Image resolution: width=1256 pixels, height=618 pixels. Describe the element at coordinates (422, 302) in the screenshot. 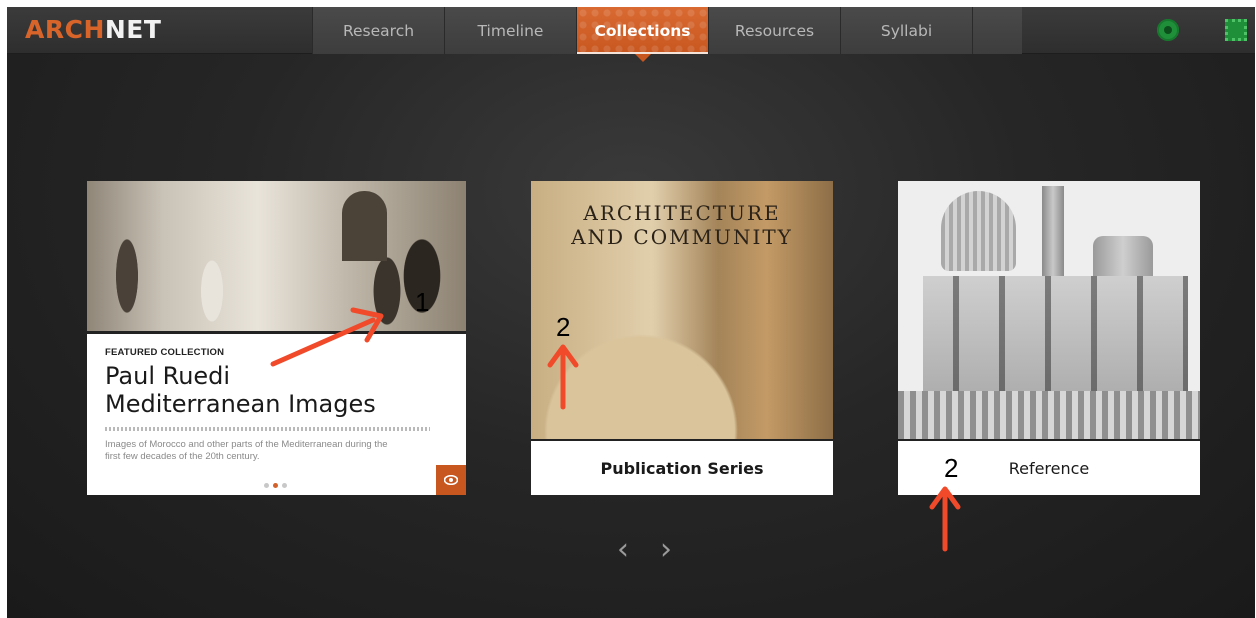

I see `annotation-number-1: 1` at that location.